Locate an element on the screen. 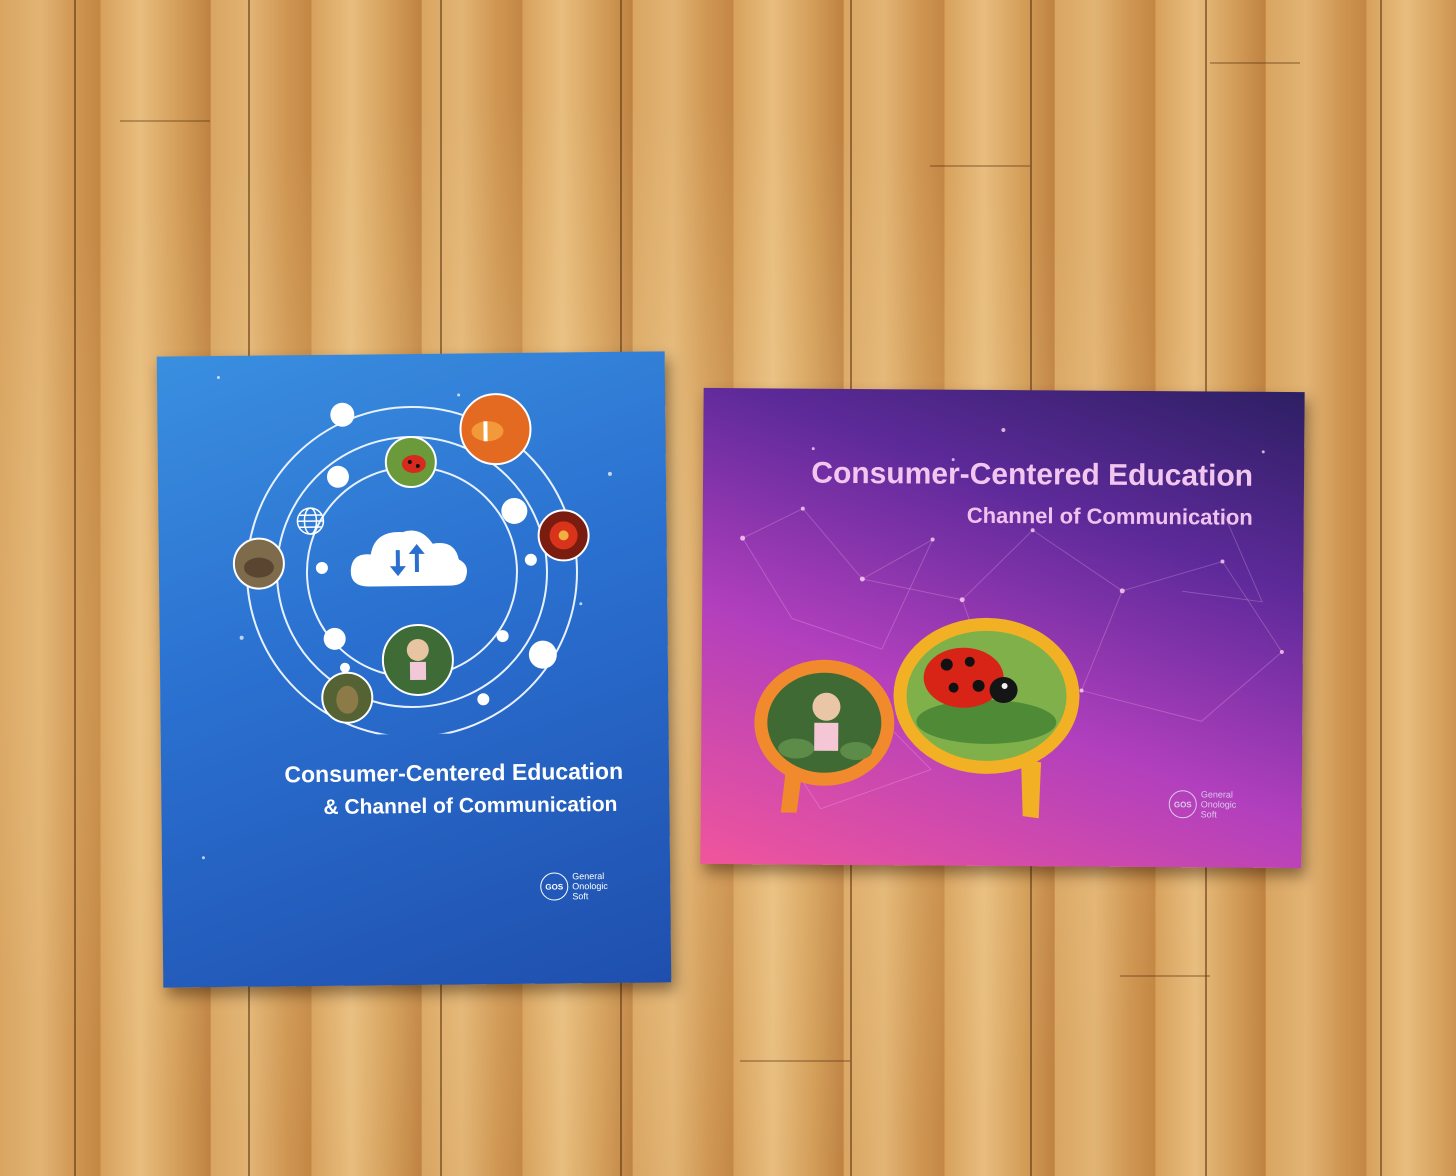 Image resolution: width=1456 pixels, height=1176 pixels. cloud-icon is located at coordinates (408, 558).